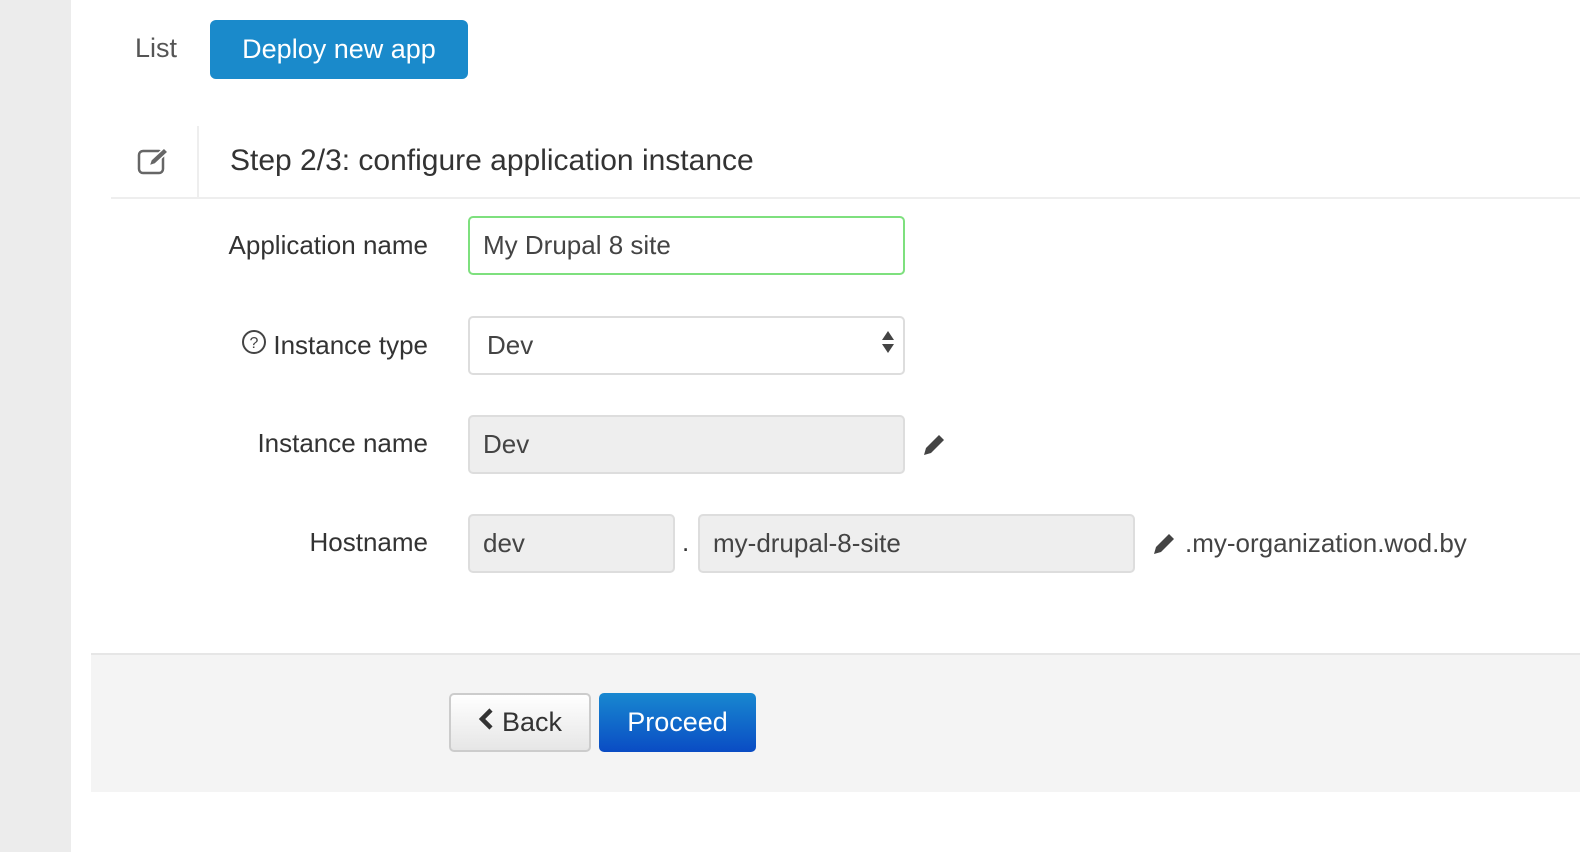  What do you see at coordinates (686, 345) in the screenshot?
I see `instance-type-select: Dev` at bounding box center [686, 345].